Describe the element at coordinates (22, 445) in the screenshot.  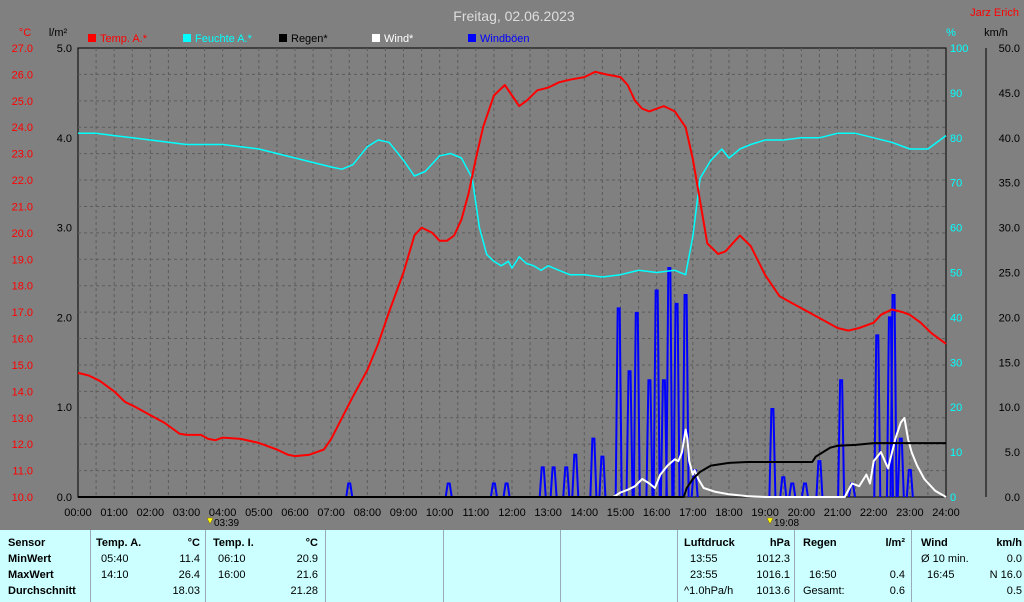
I see `temp-tick-label: 12.0` at that location.